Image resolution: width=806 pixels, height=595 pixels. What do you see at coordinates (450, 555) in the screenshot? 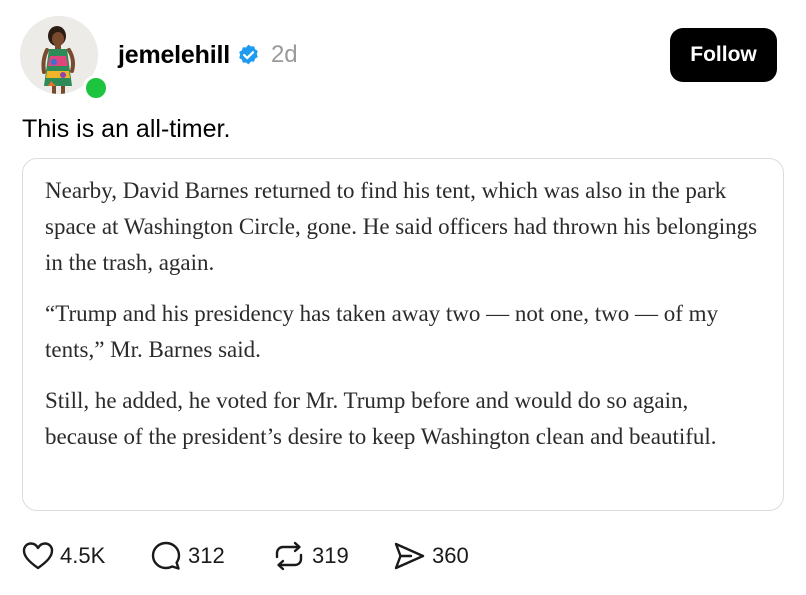
I see `share-count: 360` at bounding box center [450, 555].